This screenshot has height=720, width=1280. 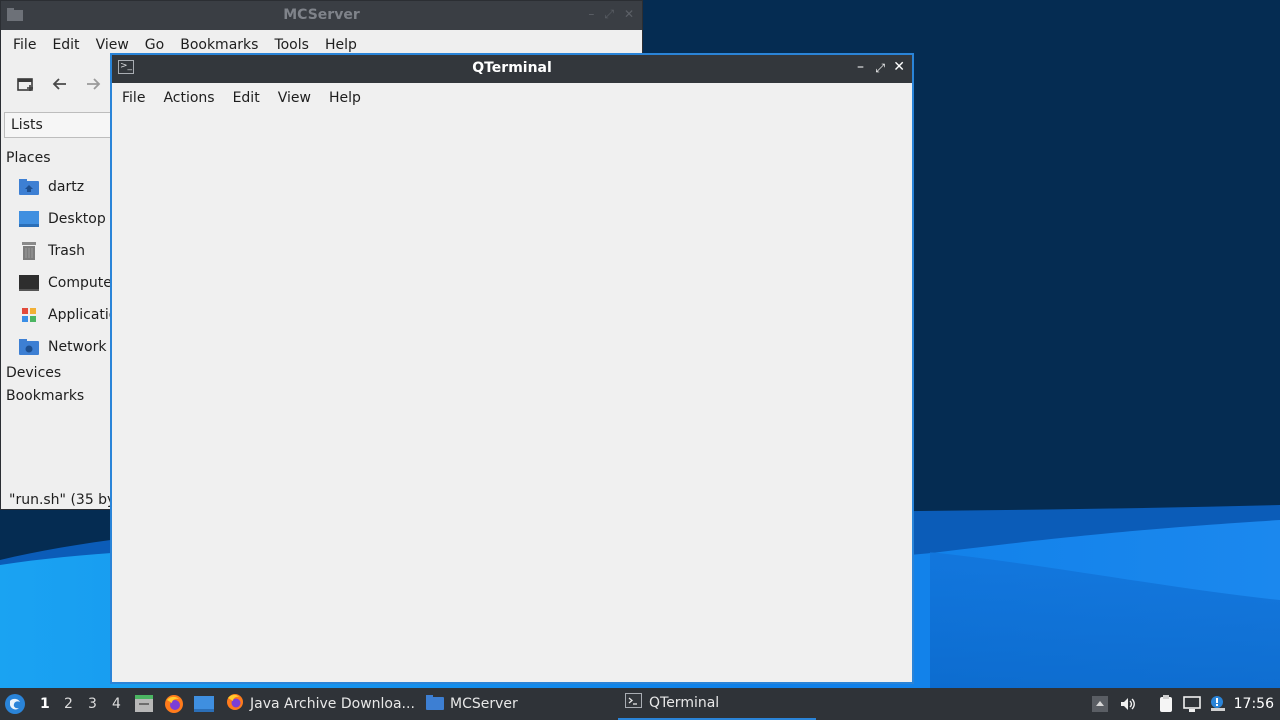 I want to click on menu-tools: Tools, so click(x=291, y=45).